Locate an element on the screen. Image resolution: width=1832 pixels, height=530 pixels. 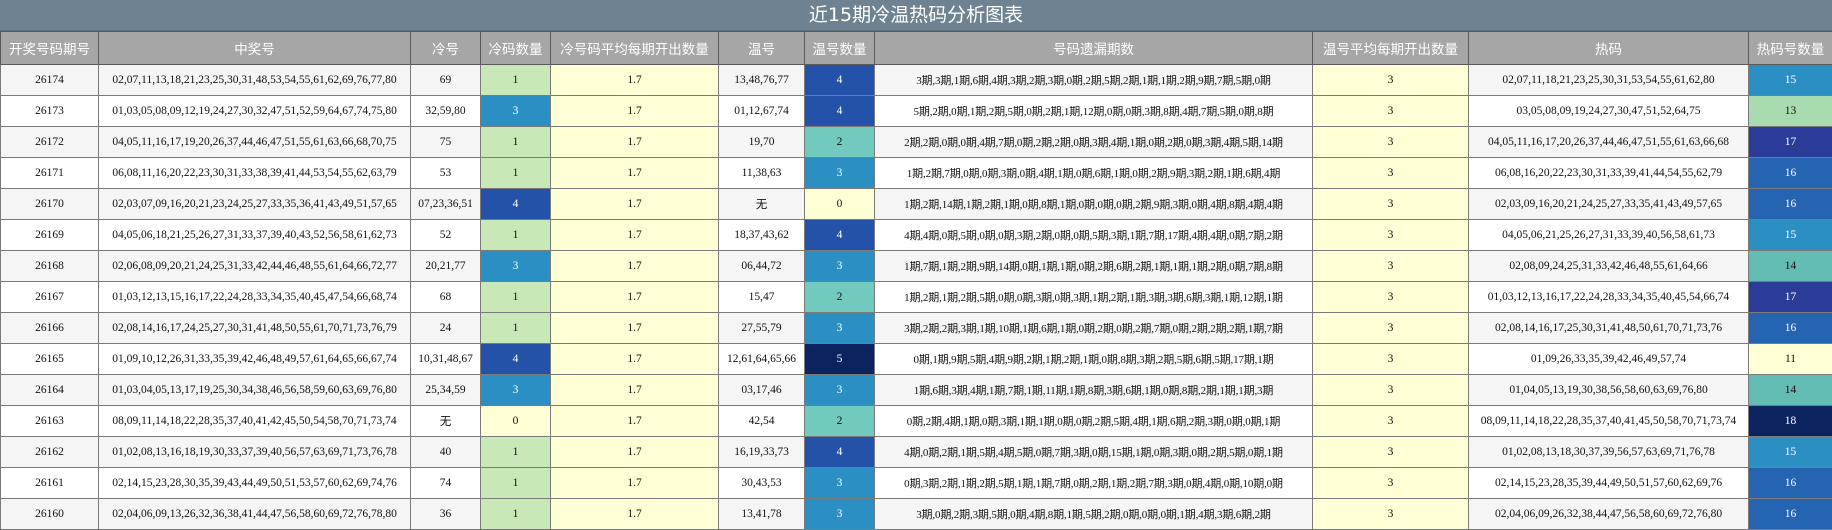
cell-cold: 53 is located at coordinates (445, 173).